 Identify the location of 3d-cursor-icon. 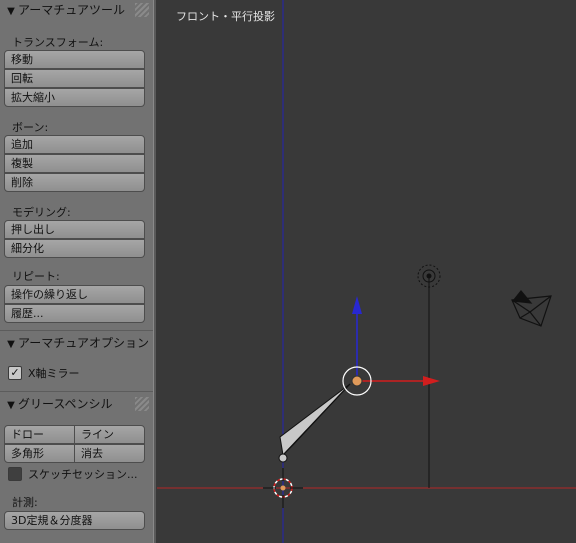
(283, 488).